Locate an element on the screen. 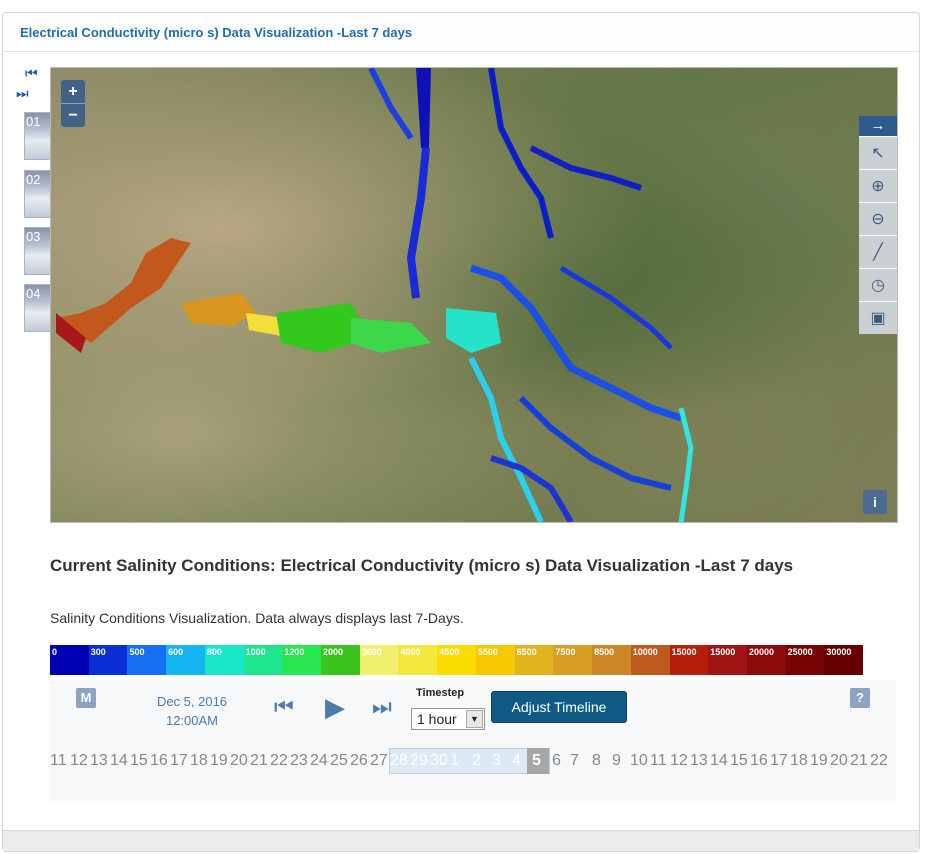 This screenshot has width=925, height=854. adjust-timeline-button: Adjust Timeline is located at coordinates (559, 707).